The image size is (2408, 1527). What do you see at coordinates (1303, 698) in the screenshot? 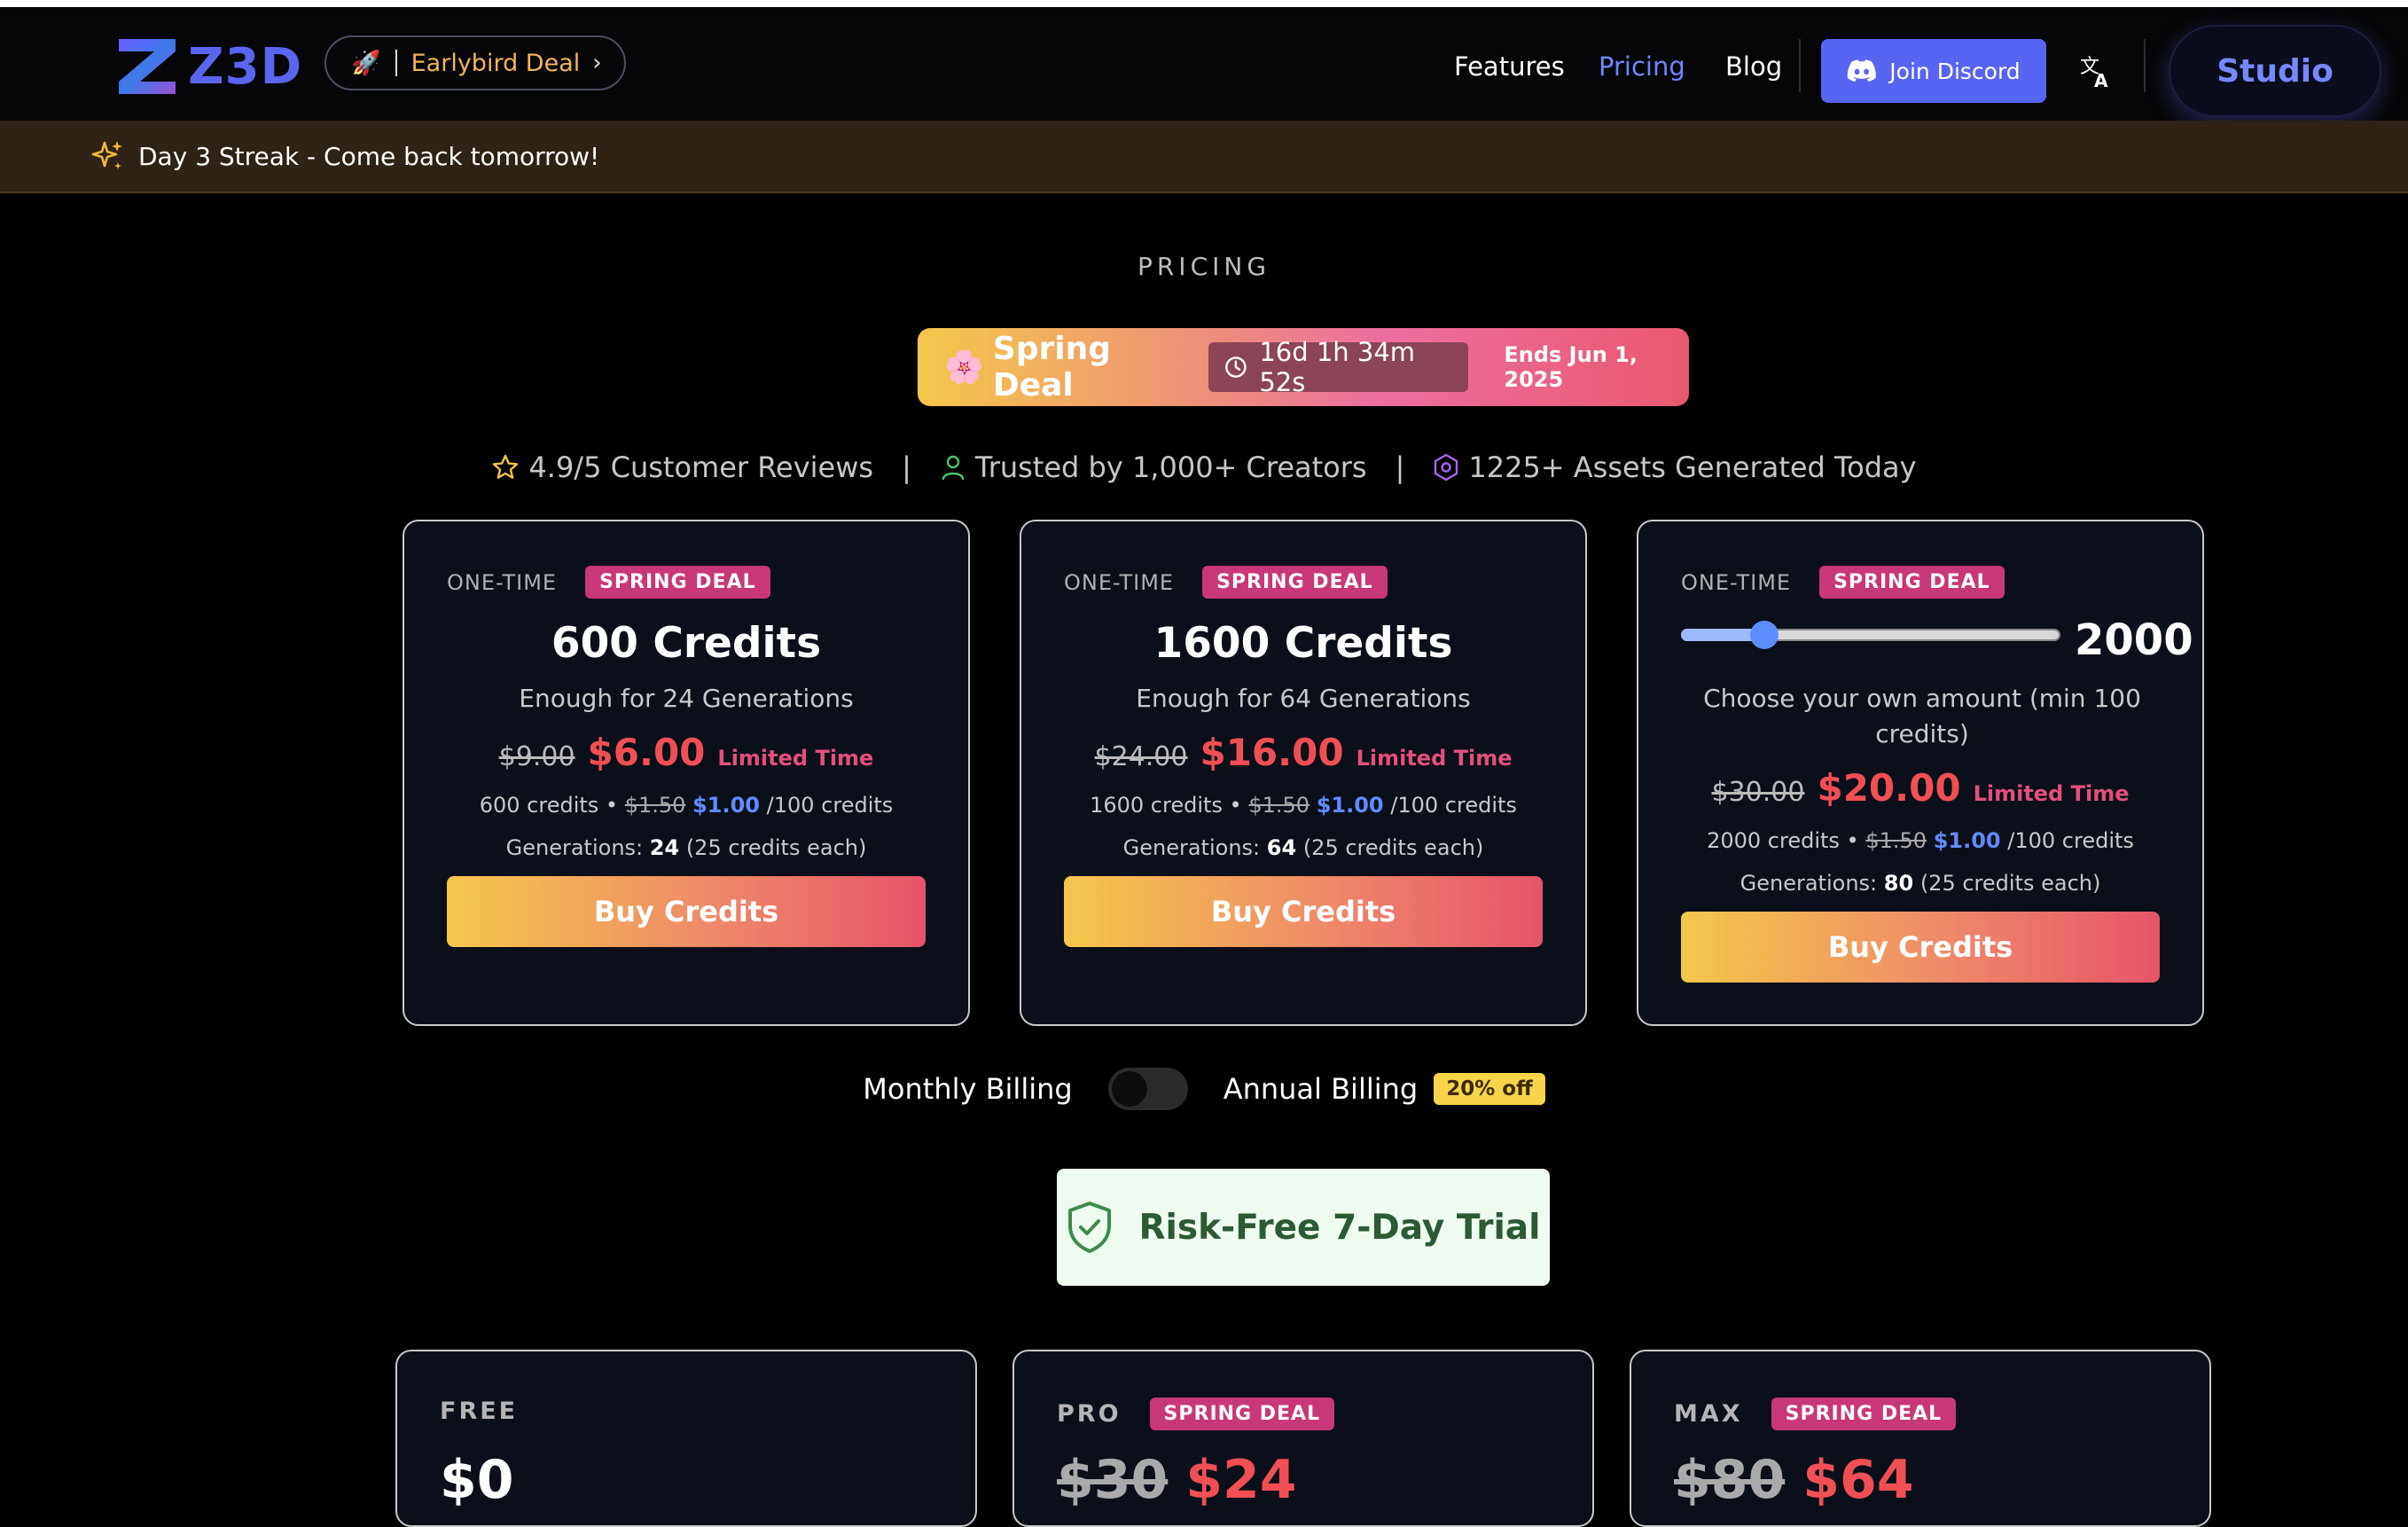
I see `card-subtitle: Enough for 64 Generations` at bounding box center [1303, 698].